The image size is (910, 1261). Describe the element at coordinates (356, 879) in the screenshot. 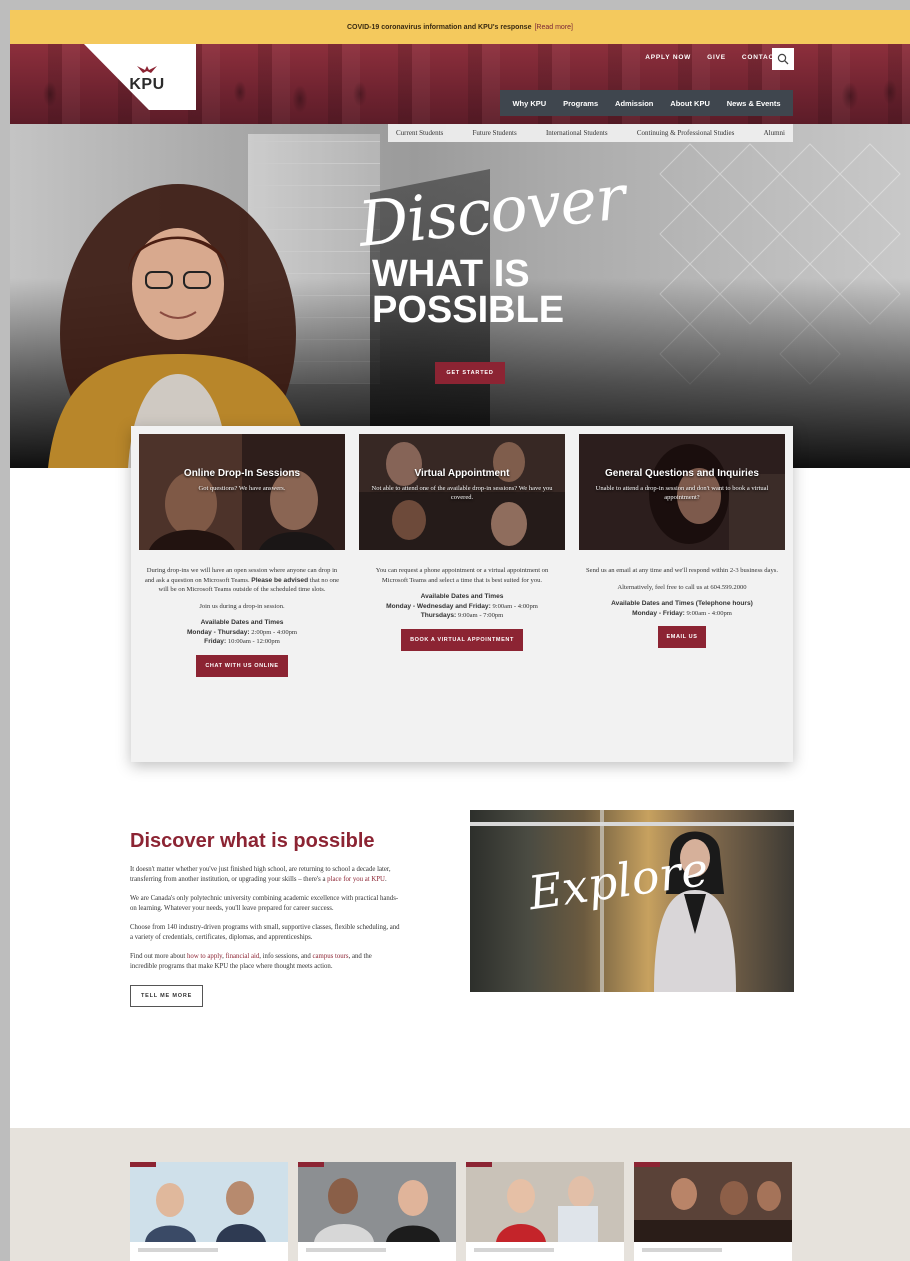

I see `place-for-you-link: place for you at KPU` at that location.